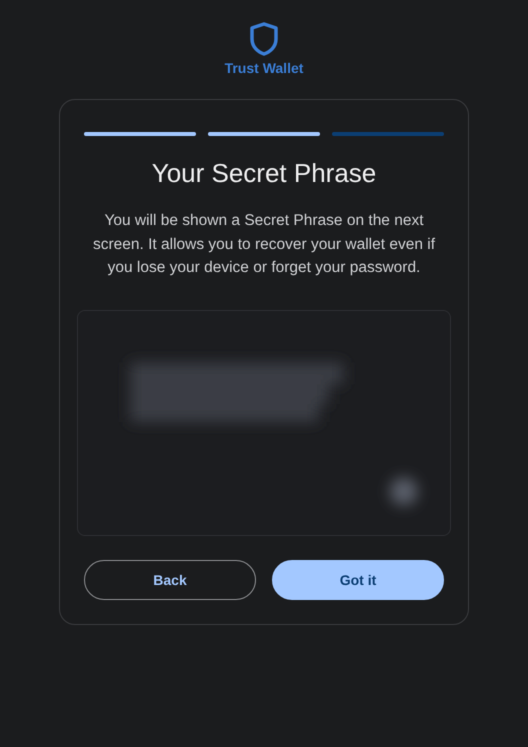  I want to click on description: You will be shown a Secret Phrase on the next screen. It allows you to recover your wallet even if you lose your device or forget your password., so click(264, 244).